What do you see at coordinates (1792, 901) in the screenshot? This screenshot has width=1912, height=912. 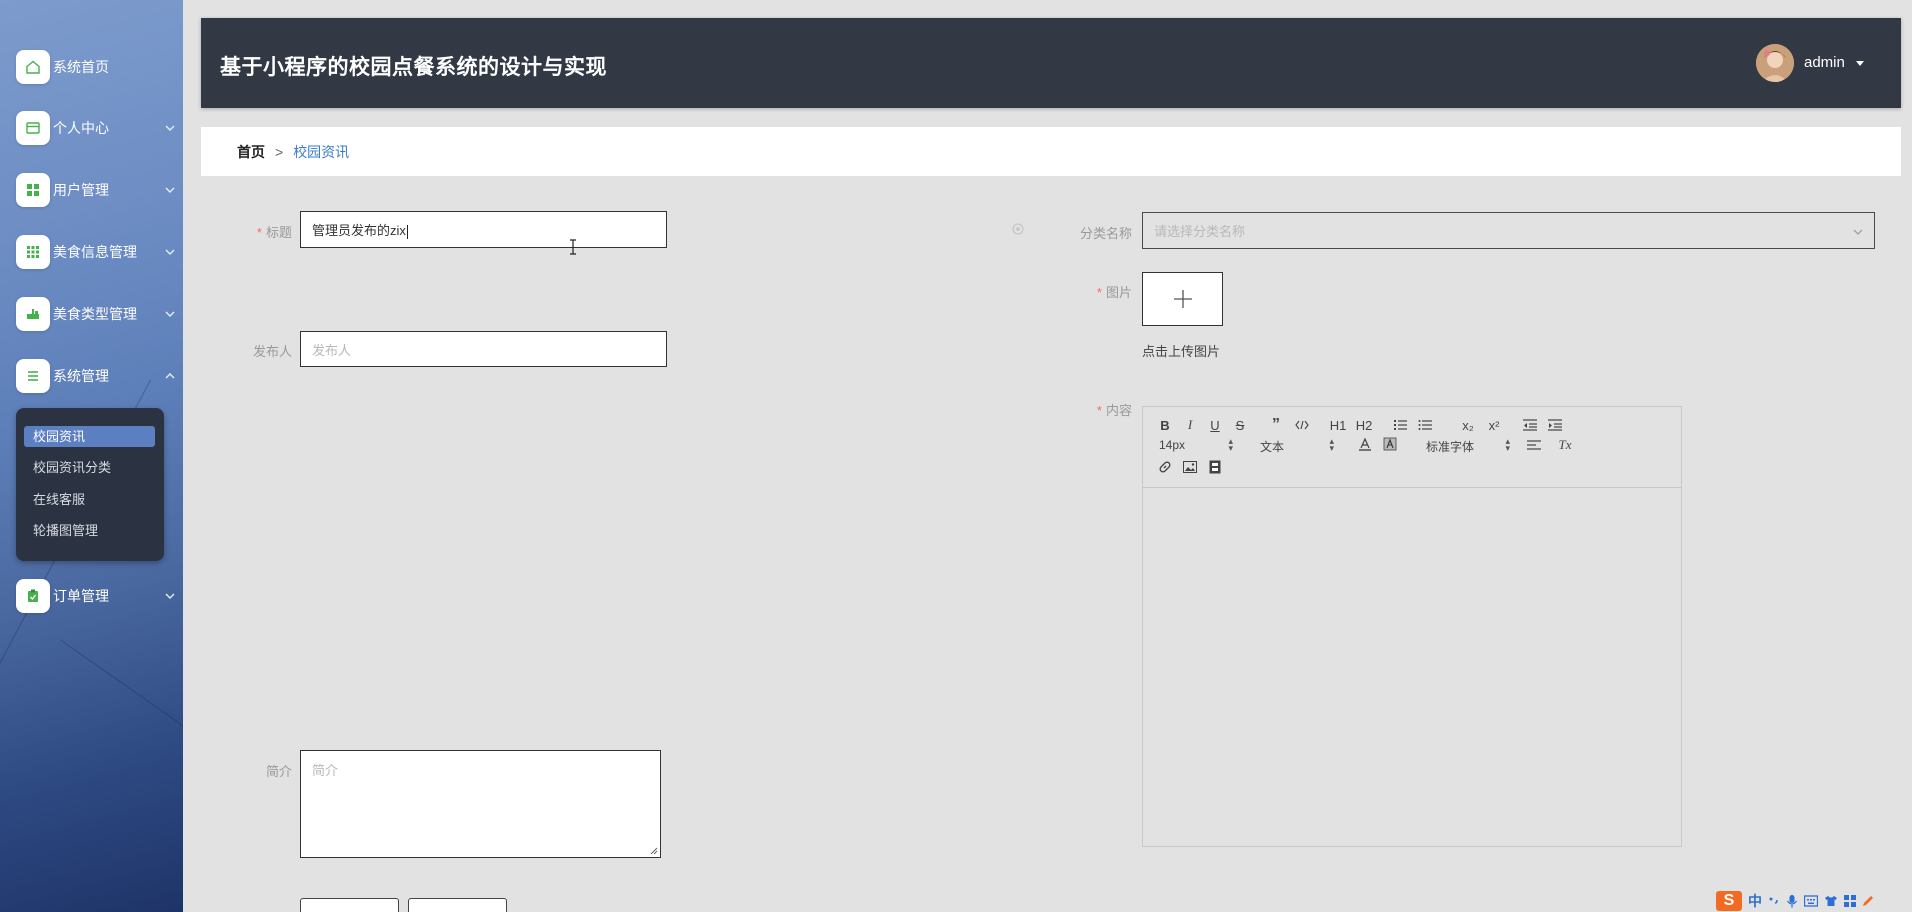 I see `microphone-icon` at bounding box center [1792, 901].